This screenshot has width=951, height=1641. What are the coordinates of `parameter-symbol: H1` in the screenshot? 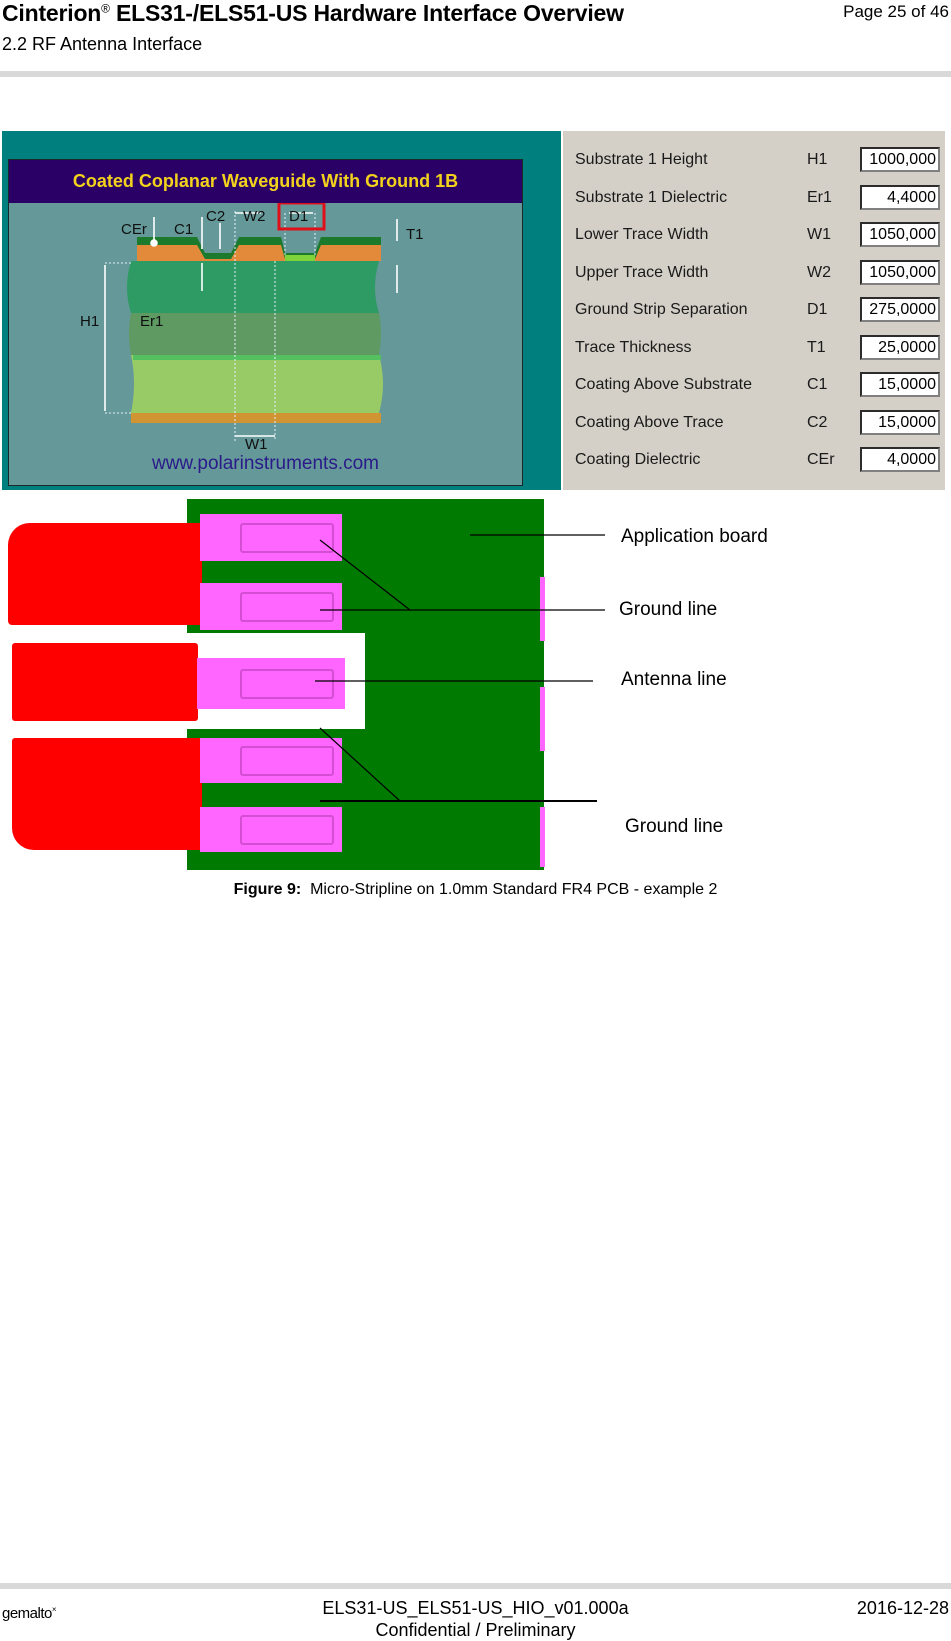 It's located at (817, 159).